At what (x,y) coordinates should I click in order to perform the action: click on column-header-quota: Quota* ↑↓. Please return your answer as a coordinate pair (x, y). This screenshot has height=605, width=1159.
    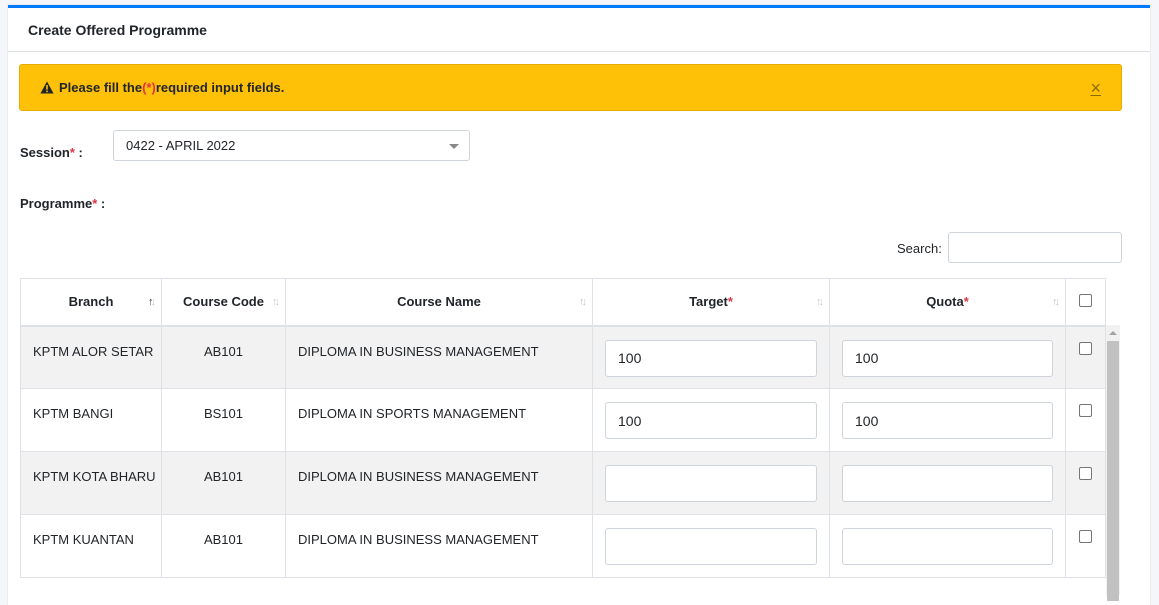
    Looking at the image, I should click on (947, 302).